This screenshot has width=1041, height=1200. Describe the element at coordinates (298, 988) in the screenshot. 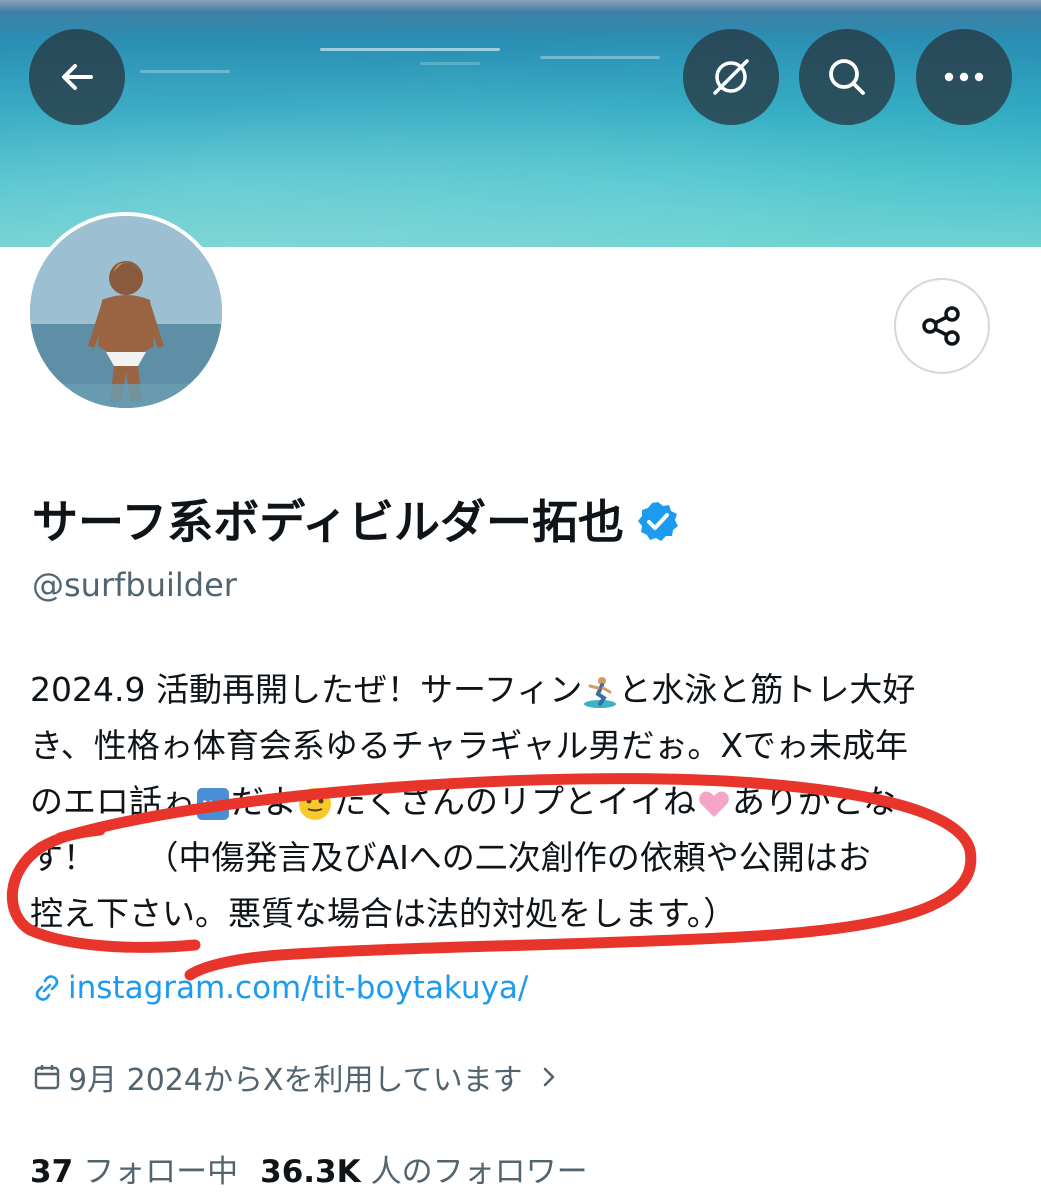

I see `link-text: instagram.com/tit-boytakuya/` at that location.